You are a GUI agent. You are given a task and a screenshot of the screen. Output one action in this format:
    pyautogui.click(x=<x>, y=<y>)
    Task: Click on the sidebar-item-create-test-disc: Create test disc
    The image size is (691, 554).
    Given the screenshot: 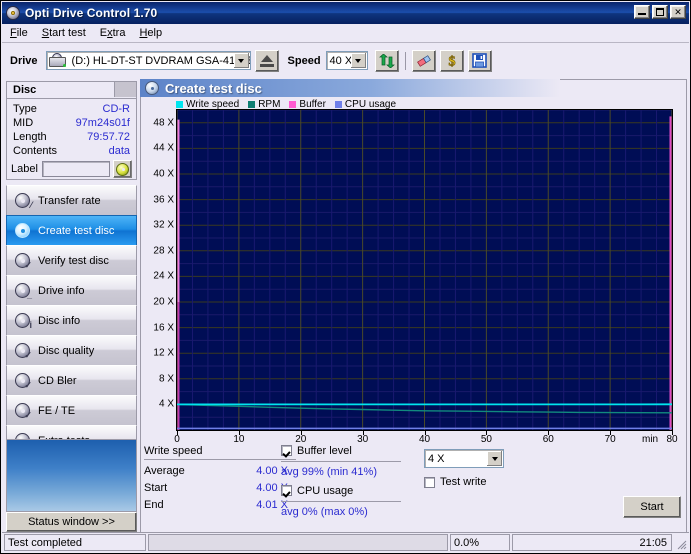 What is the action you would take?
    pyautogui.click(x=71, y=230)
    